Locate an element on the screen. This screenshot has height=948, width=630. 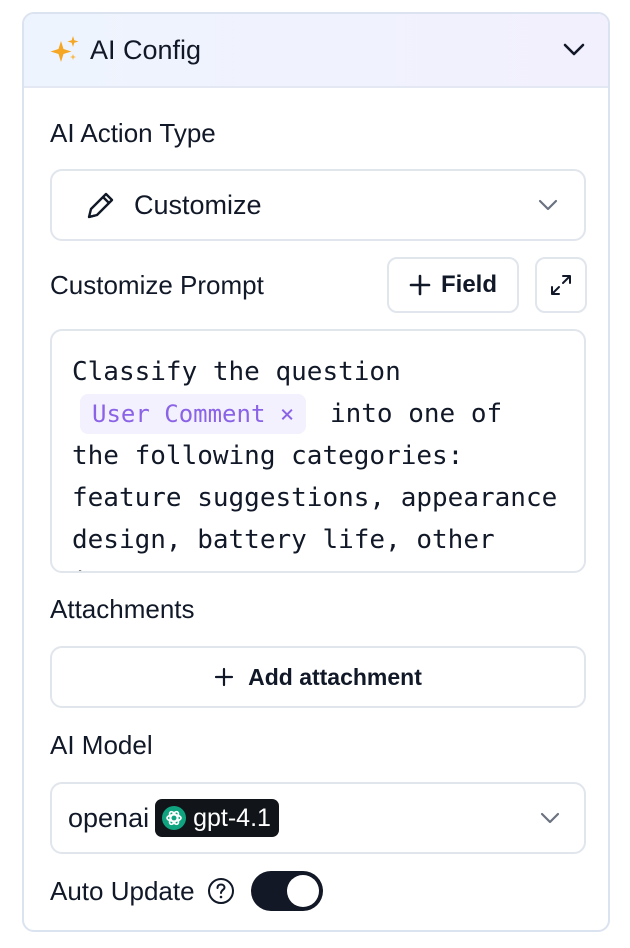
expand-icon is located at coordinates (561, 285).